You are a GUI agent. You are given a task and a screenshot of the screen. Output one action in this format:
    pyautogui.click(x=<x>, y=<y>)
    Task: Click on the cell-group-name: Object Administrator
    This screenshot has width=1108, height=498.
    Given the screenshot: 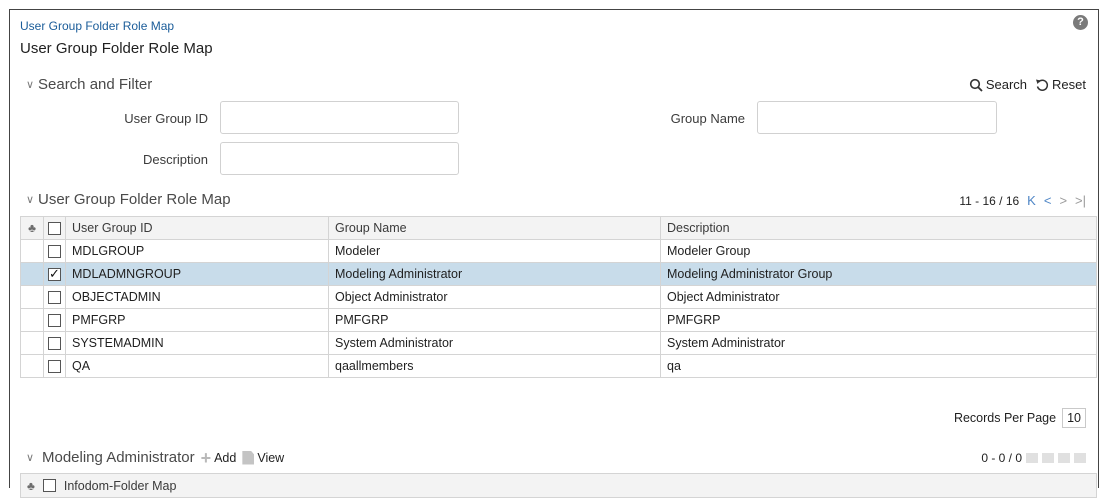 What is the action you would take?
    pyautogui.click(x=494, y=297)
    